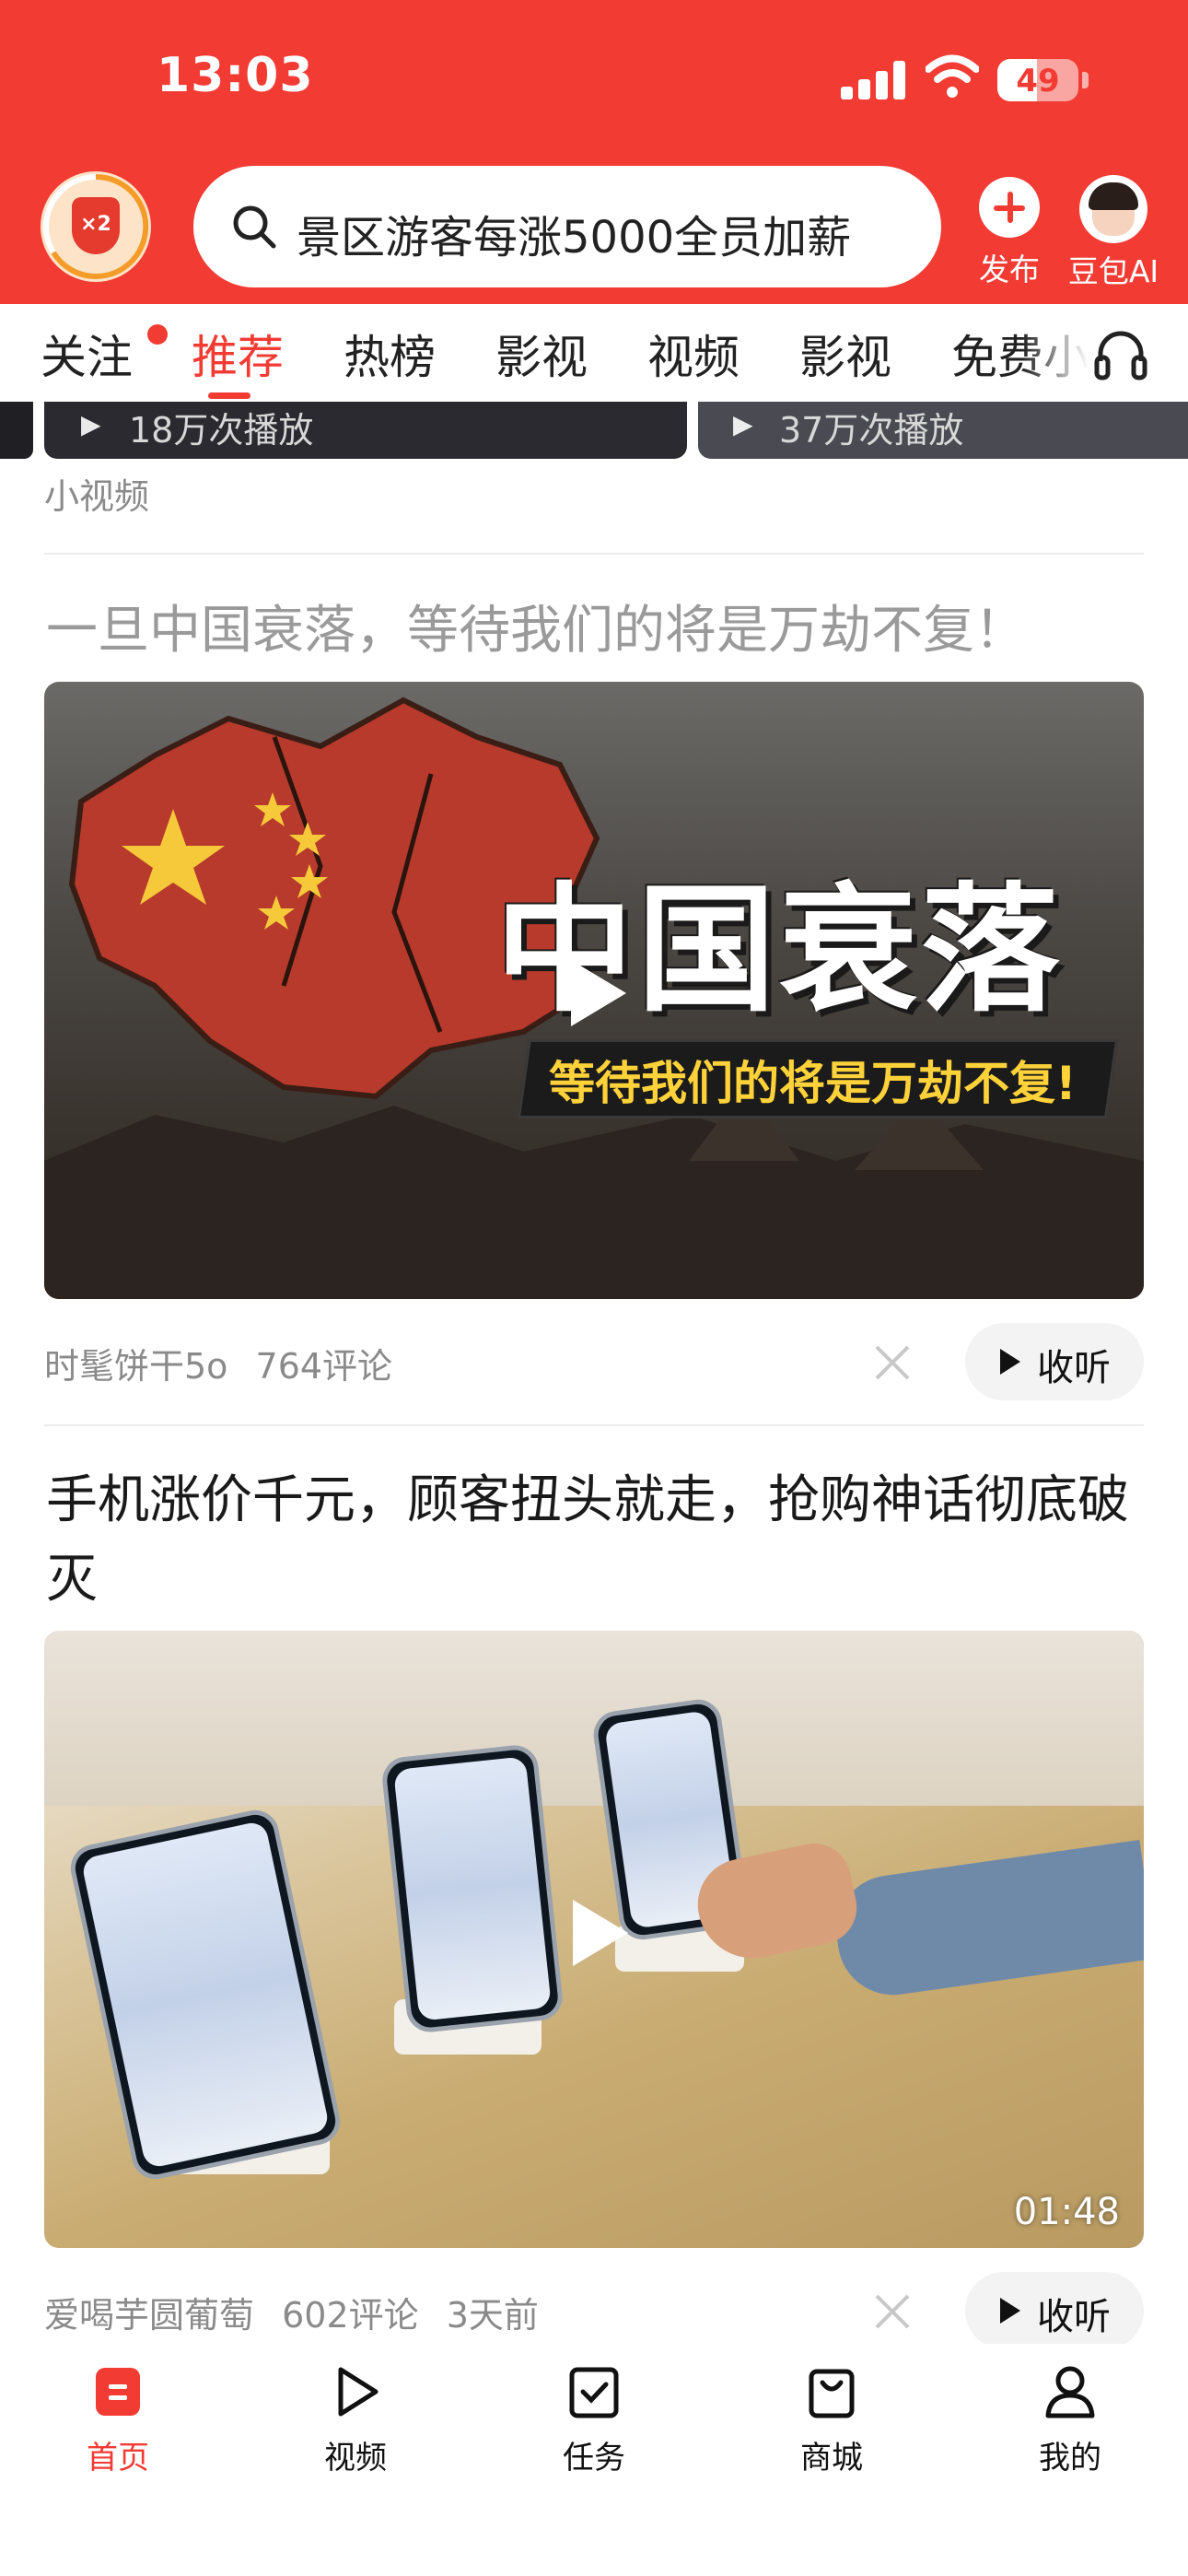 The width and height of the screenshot is (1188, 2576). I want to click on nav-label: 任务, so click(594, 2458).